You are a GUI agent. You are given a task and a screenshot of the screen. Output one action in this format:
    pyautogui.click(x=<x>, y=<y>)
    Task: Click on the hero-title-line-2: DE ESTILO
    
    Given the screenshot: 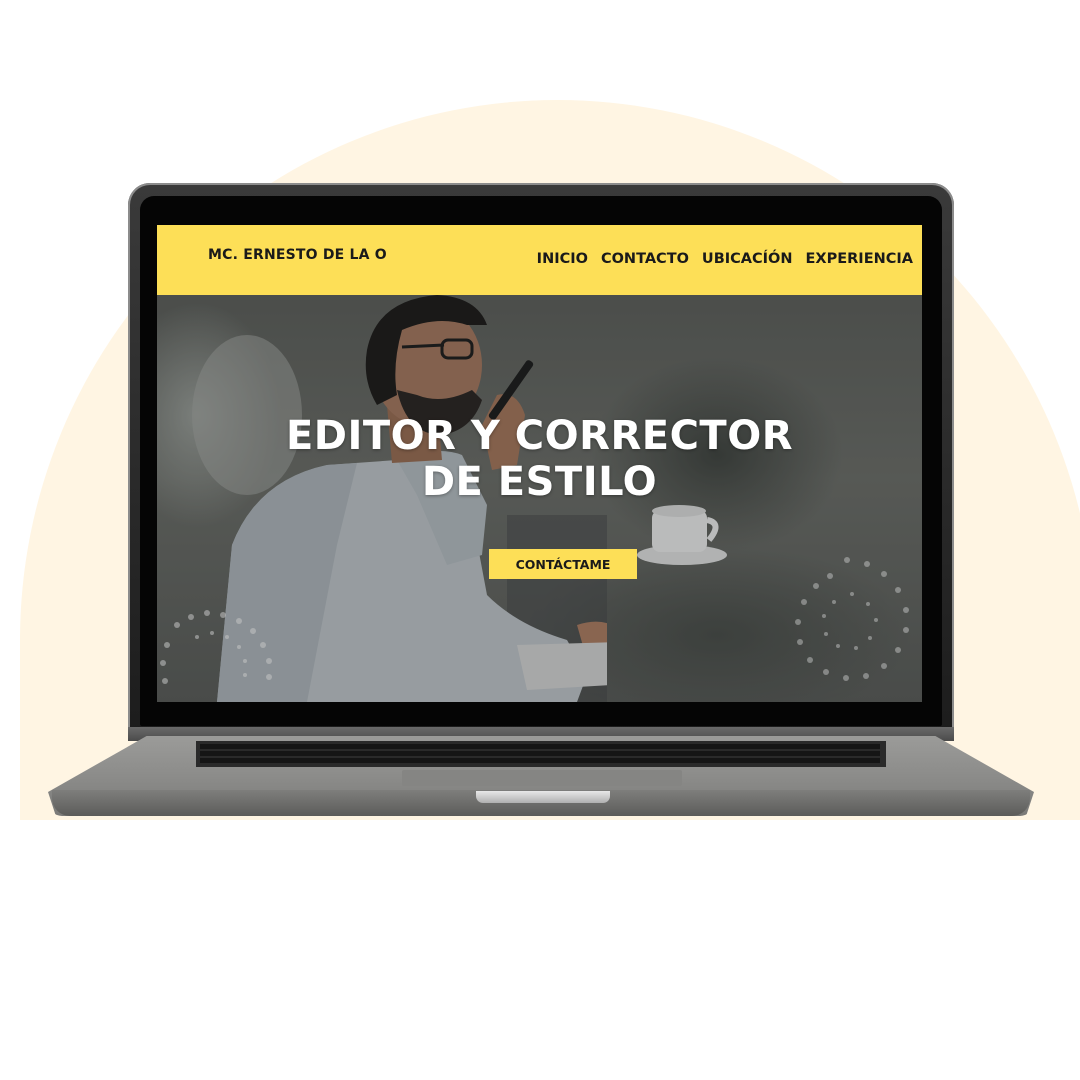 What is the action you would take?
    pyautogui.click(x=539, y=482)
    